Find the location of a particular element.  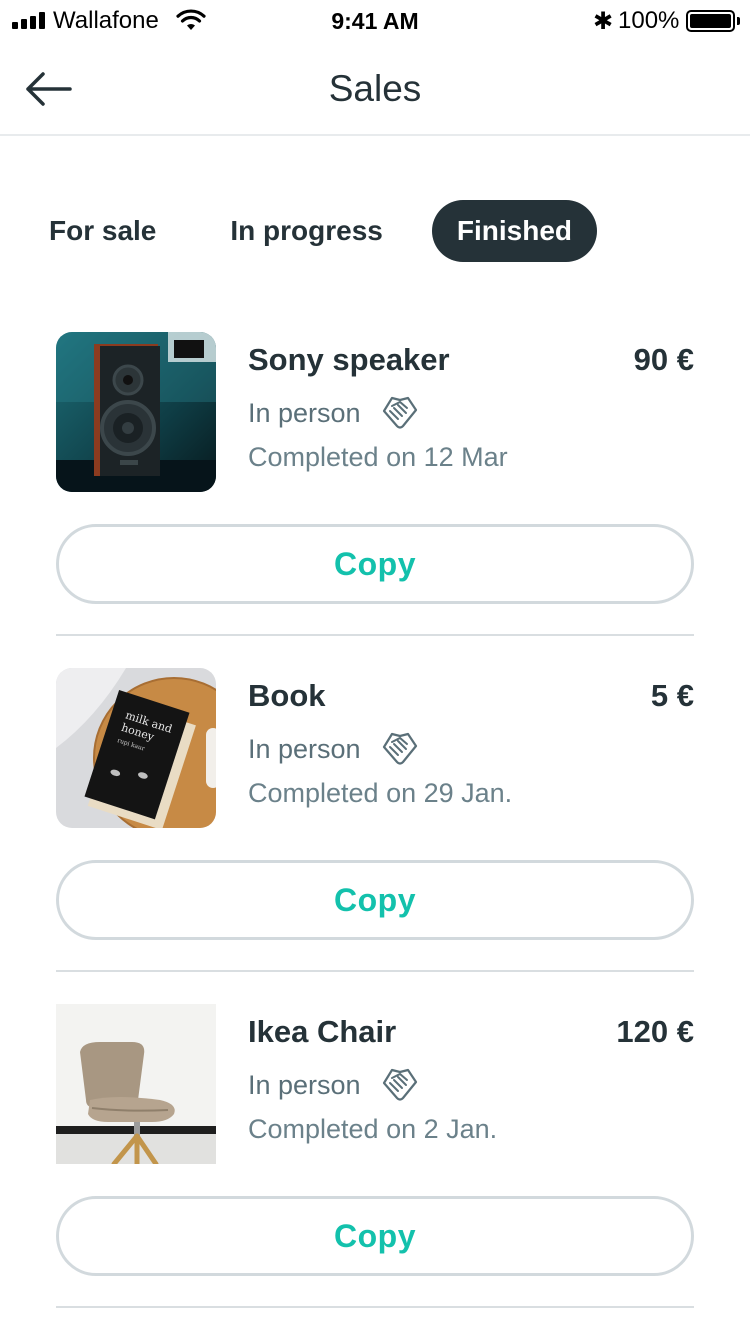

item-title: Sony speaker is located at coordinates (349, 359).